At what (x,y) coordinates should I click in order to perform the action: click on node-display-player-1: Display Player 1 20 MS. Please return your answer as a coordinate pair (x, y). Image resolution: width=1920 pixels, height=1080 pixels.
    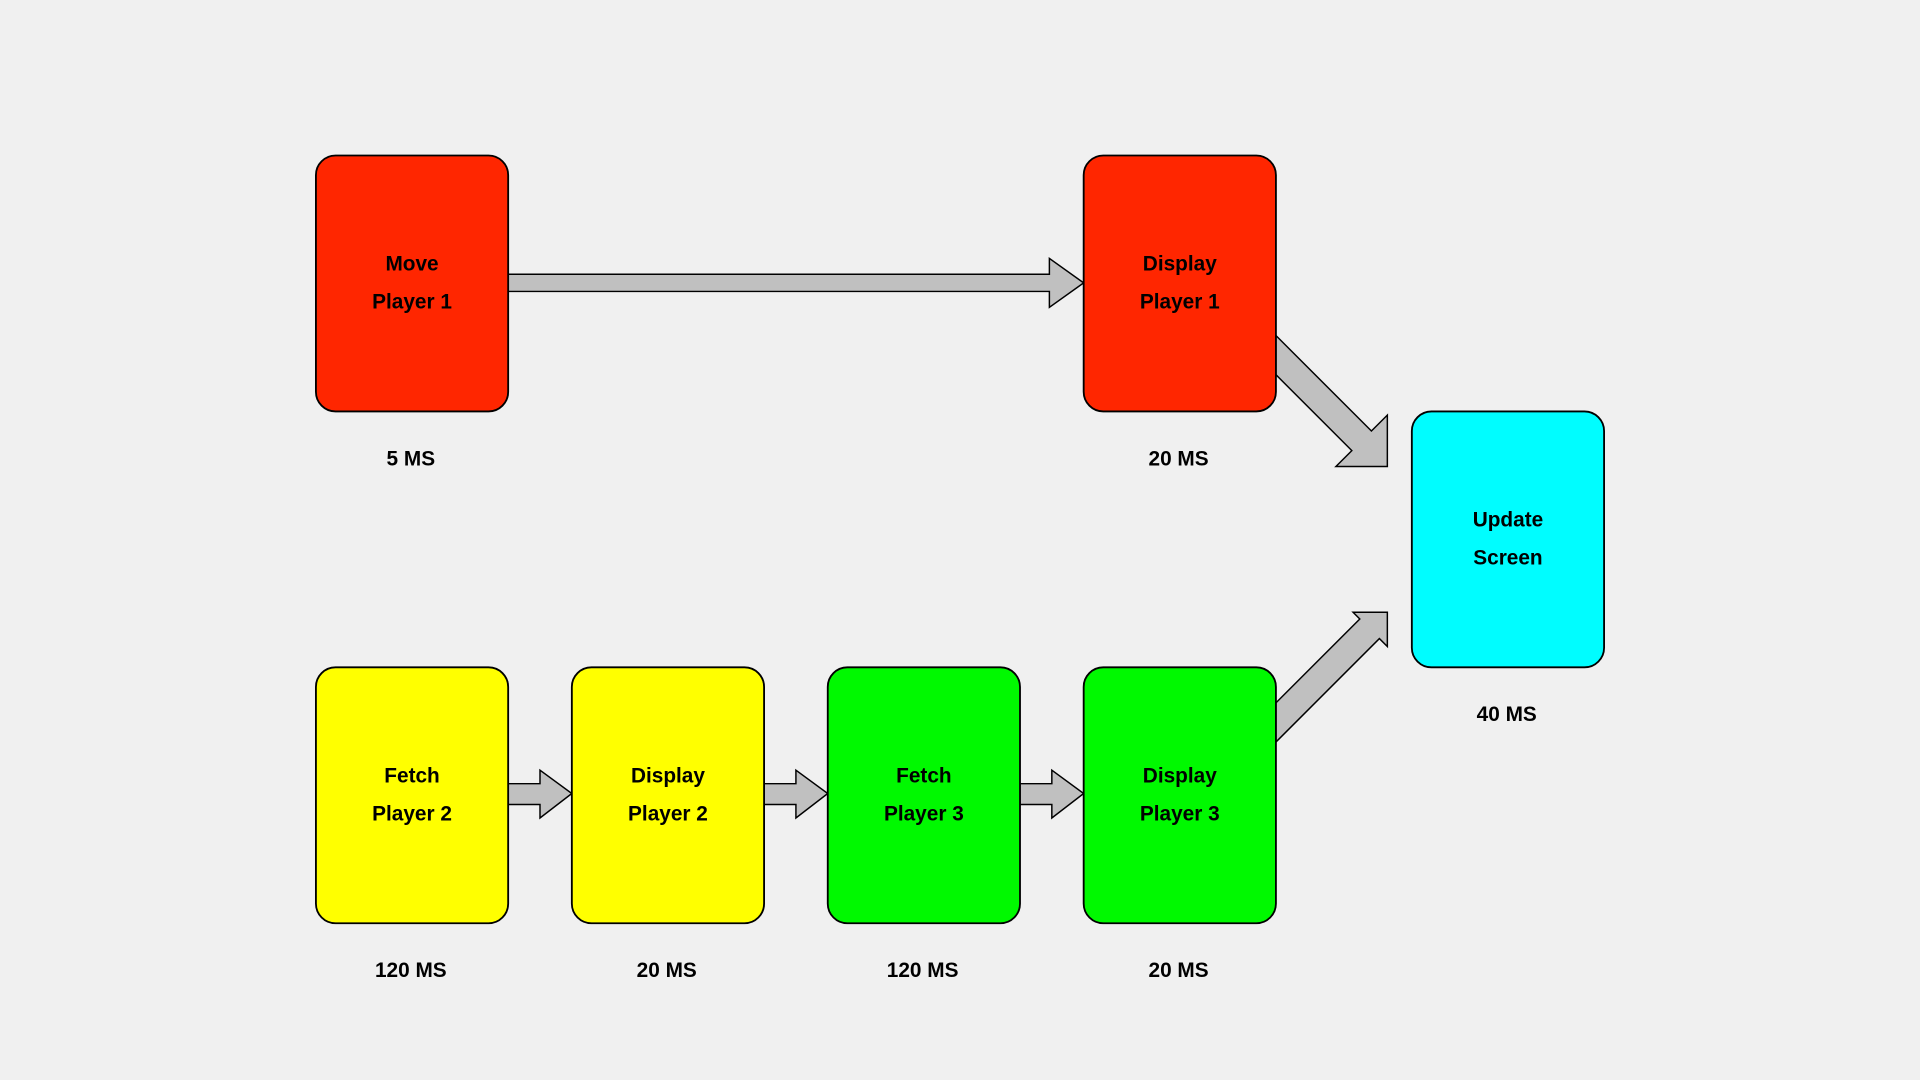
    Looking at the image, I should click on (1179, 312).